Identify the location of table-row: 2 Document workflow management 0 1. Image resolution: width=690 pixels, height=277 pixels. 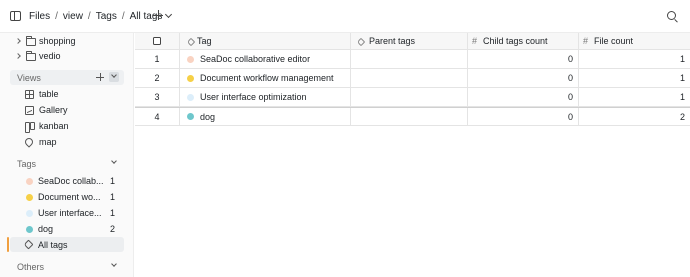
(412, 78).